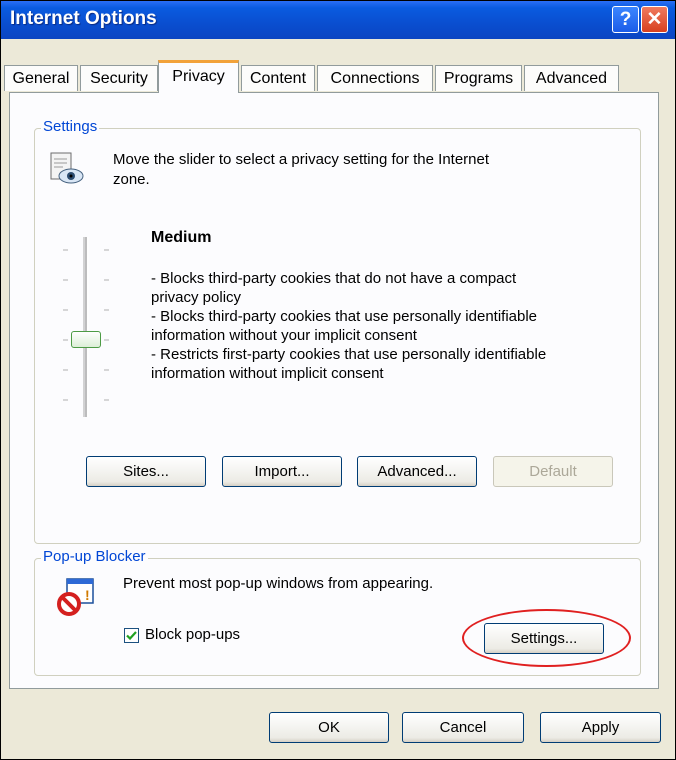 The image size is (676, 760). Describe the element at coordinates (131, 179) in the screenshot. I see `settings-description-line-2: zone.` at that location.